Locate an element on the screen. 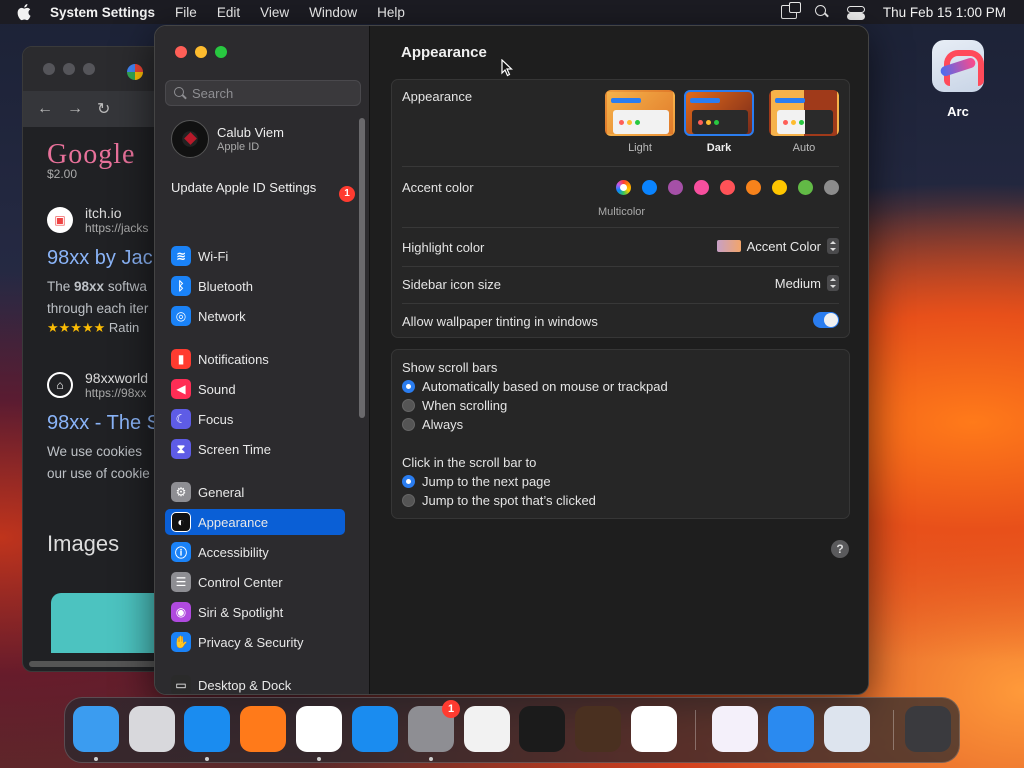  sidebar-item-desktop-dock: ▭ Desktop & Dock is located at coordinates (255, 683).